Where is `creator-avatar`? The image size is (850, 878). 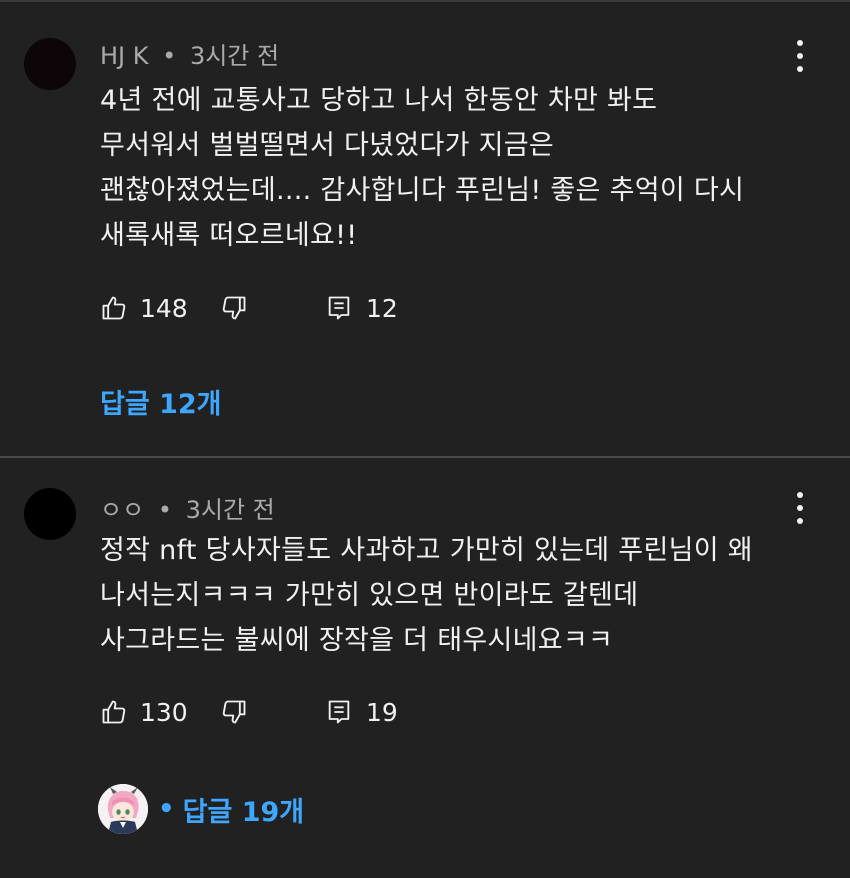 creator-avatar is located at coordinates (123, 809).